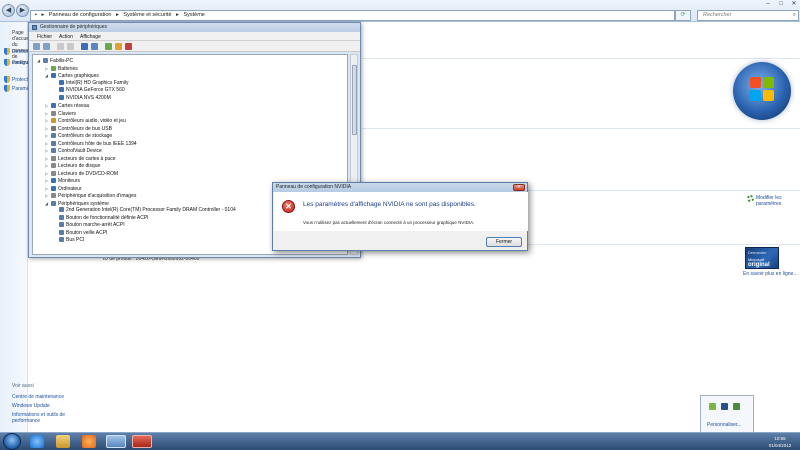  Describe the element at coordinates (42, 418) in the screenshot. I see `performance-info-link: Informations et outils de performance` at that location.